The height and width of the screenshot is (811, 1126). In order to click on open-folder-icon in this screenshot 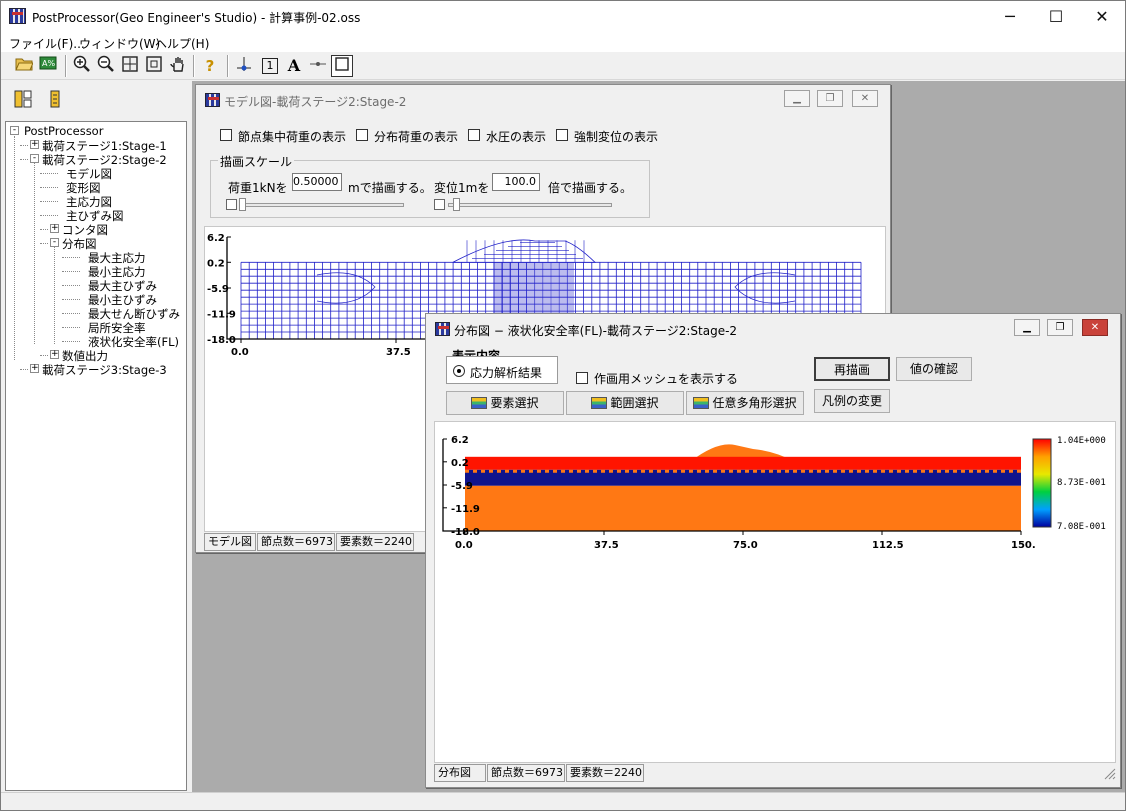, I will do `click(24, 66)`.